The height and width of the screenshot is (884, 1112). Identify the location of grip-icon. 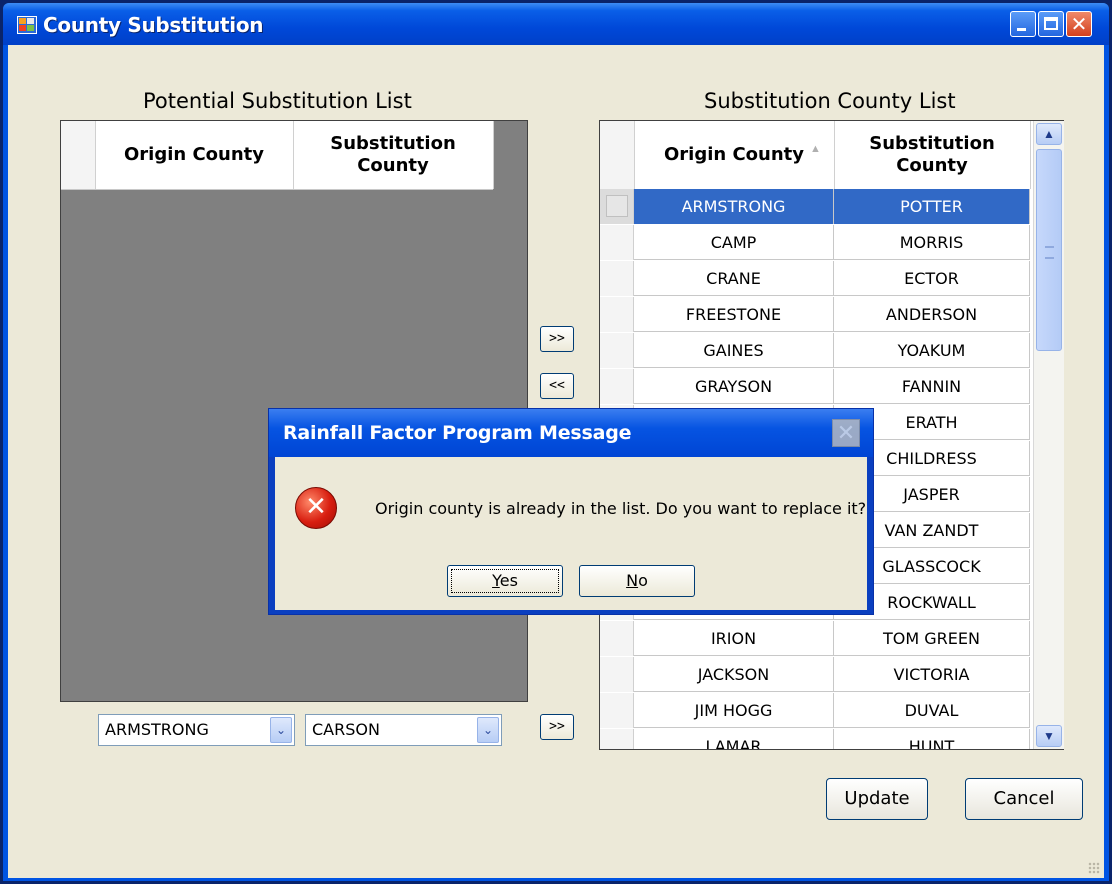
(1049, 252).